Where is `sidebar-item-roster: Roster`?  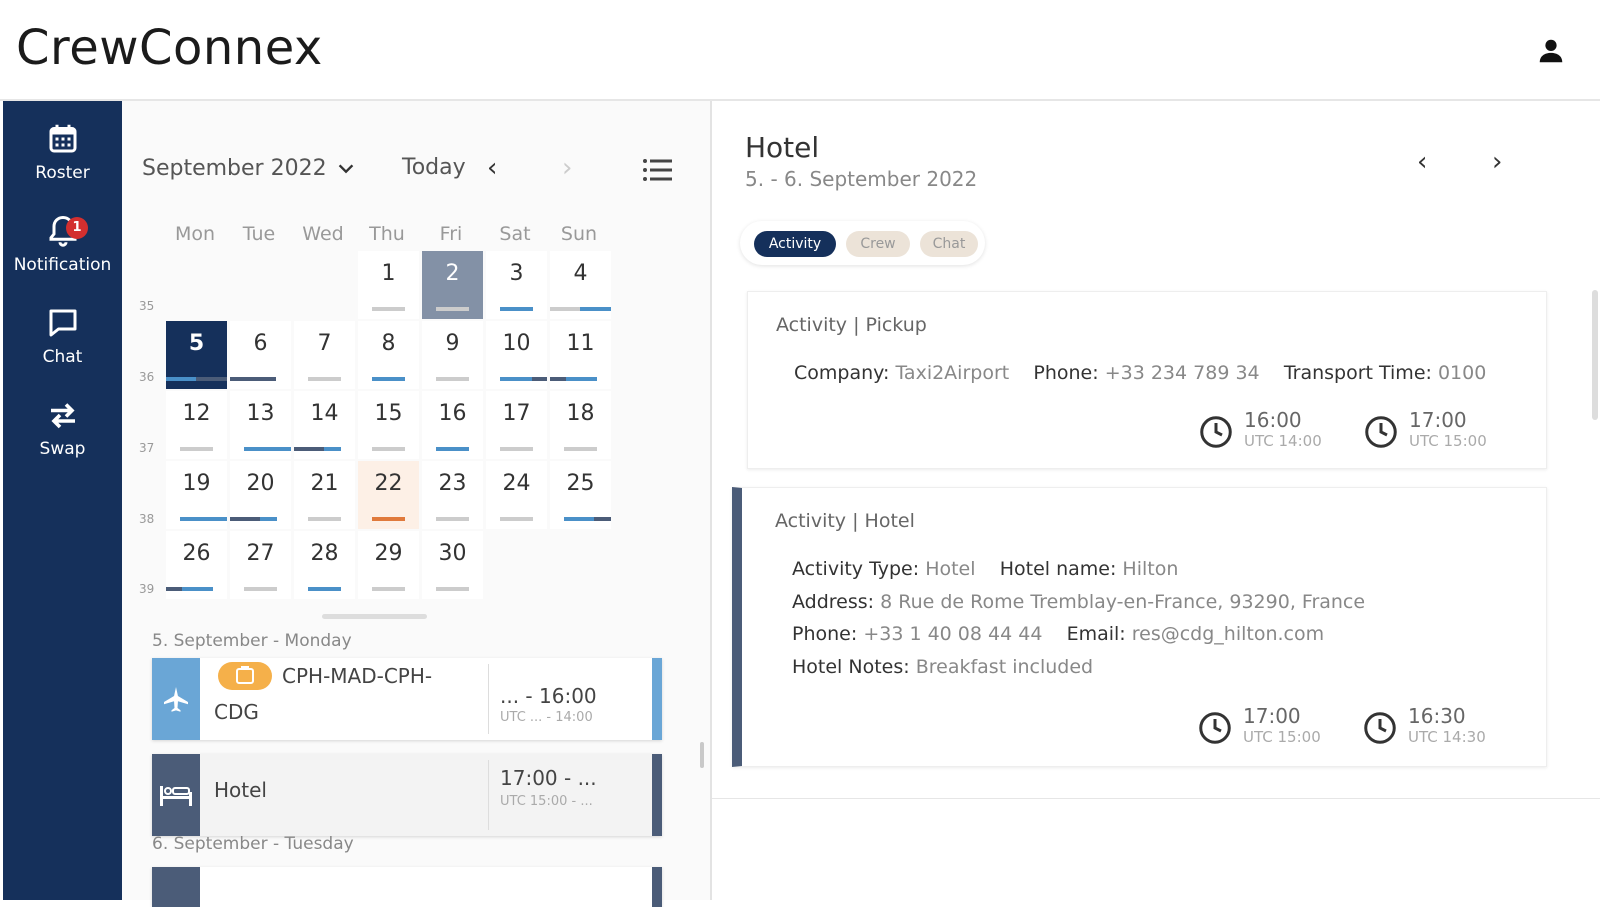
sidebar-item-roster: Roster is located at coordinates (62, 152).